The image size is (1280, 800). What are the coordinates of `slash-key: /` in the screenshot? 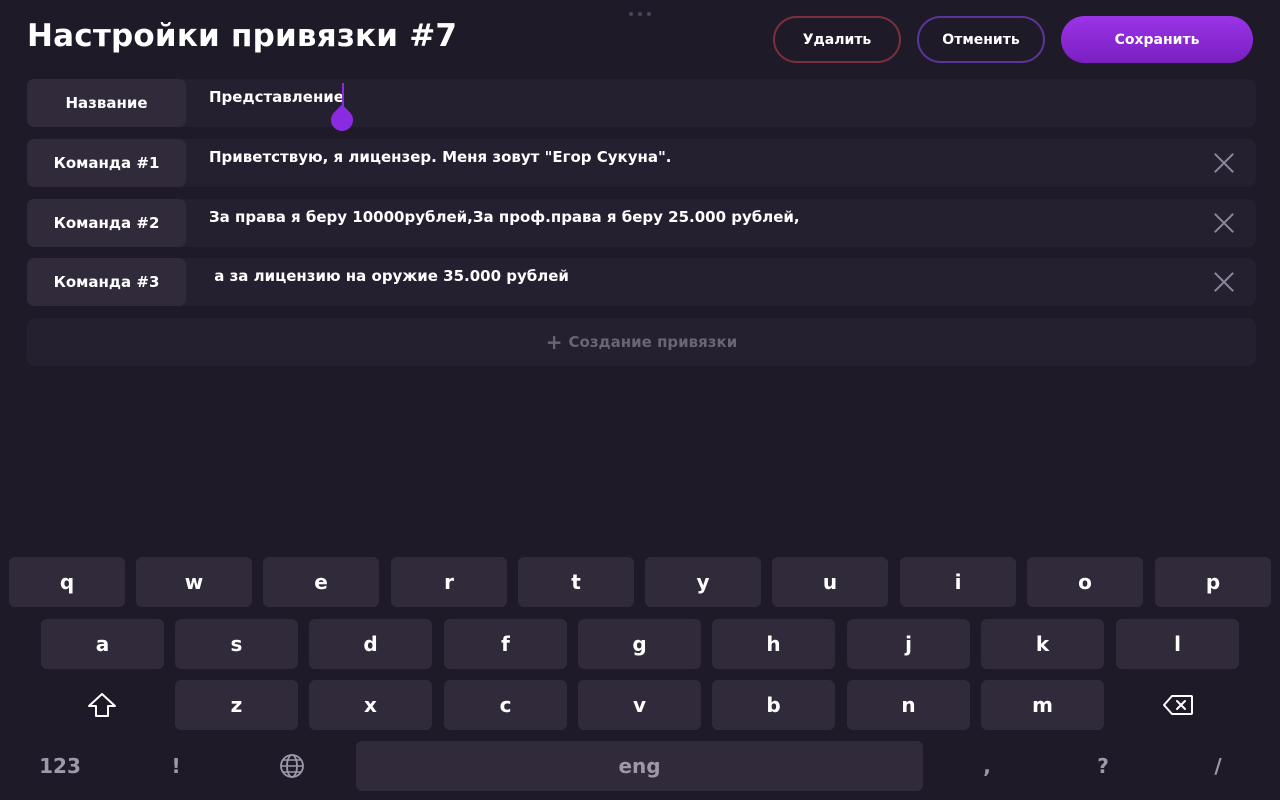 It's located at (1218, 766).